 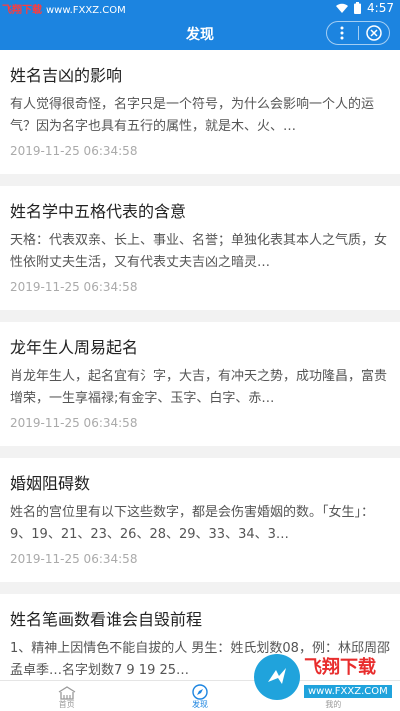 I want to click on more-dots-icon, so click(x=342, y=33).